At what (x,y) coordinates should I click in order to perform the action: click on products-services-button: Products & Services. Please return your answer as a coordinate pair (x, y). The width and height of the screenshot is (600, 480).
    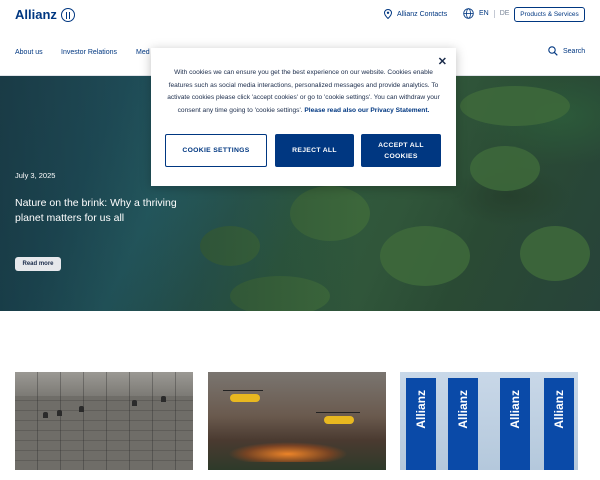
    Looking at the image, I should click on (549, 14).